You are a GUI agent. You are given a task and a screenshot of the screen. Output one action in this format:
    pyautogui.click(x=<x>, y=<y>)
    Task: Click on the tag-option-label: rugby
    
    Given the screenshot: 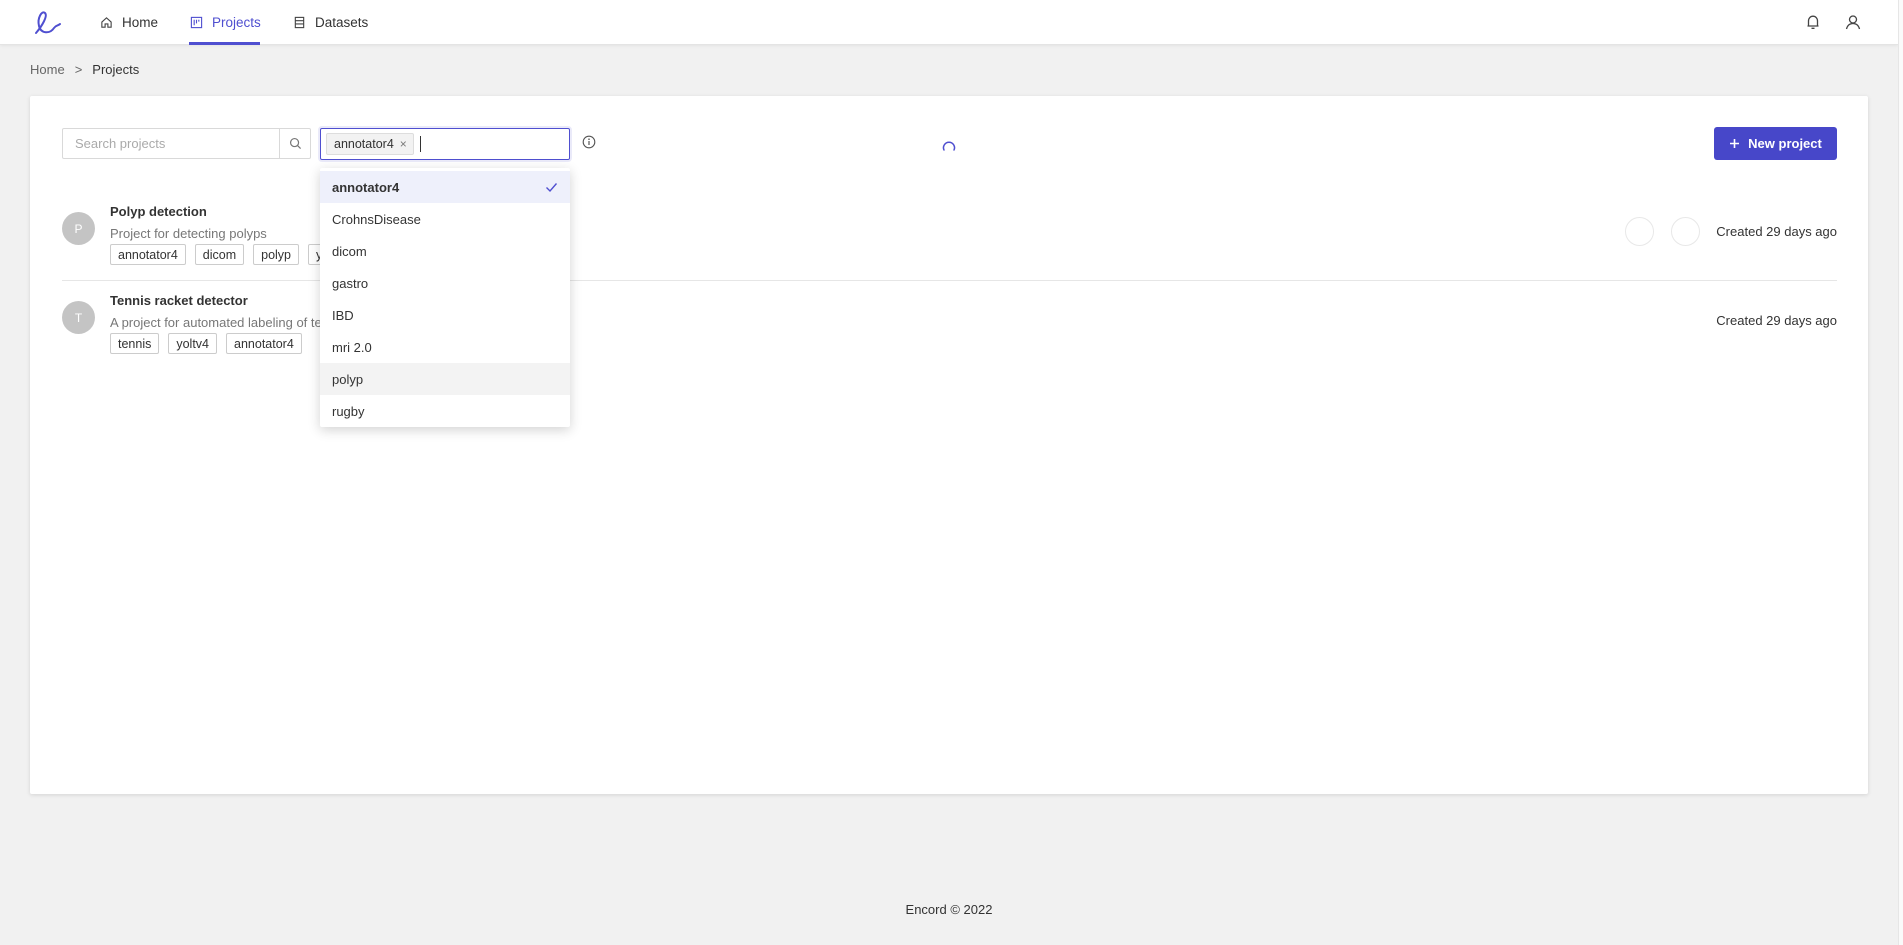 What is the action you would take?
    pyautogui.click(x=348, y=411)
    